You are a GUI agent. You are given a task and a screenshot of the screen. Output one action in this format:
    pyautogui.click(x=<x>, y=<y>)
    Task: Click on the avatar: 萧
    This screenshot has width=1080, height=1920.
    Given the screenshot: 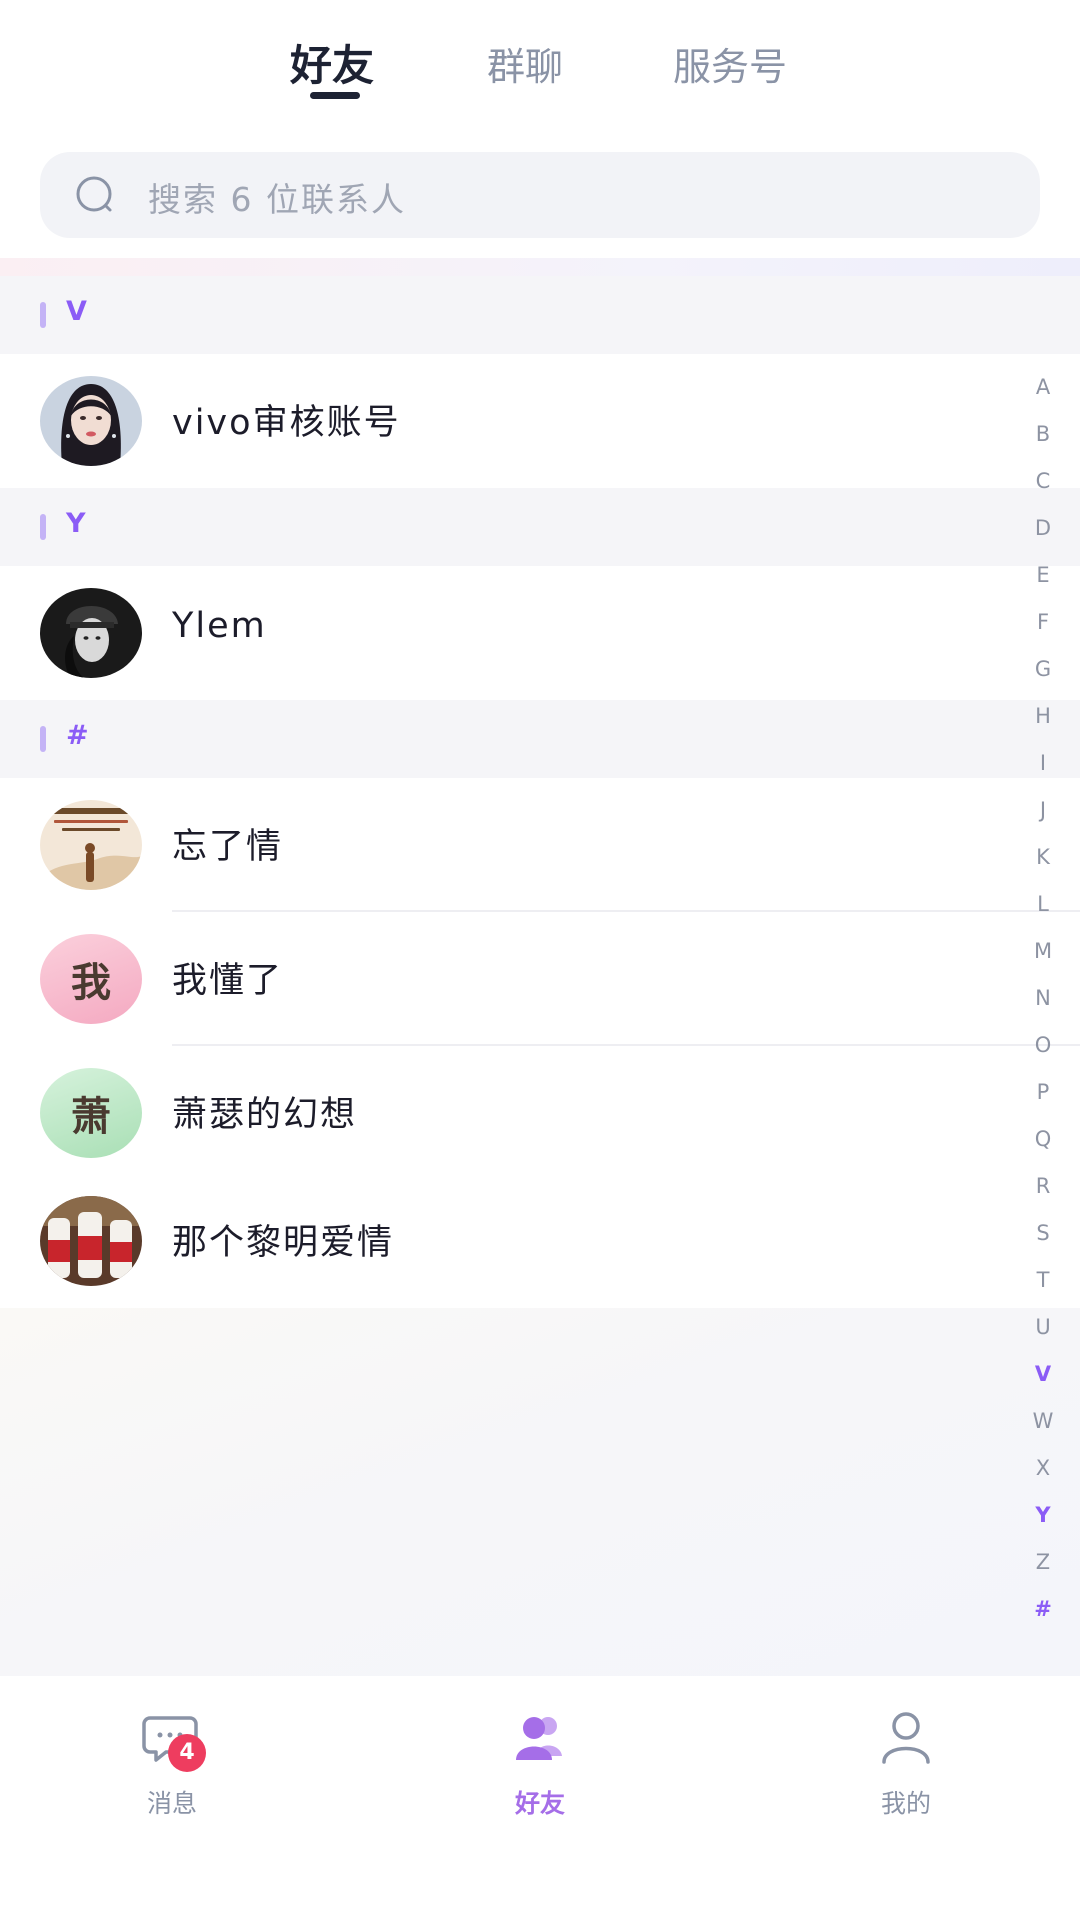 What is the action you would take?
    pyautogui.click(x=91, y=1113)
    